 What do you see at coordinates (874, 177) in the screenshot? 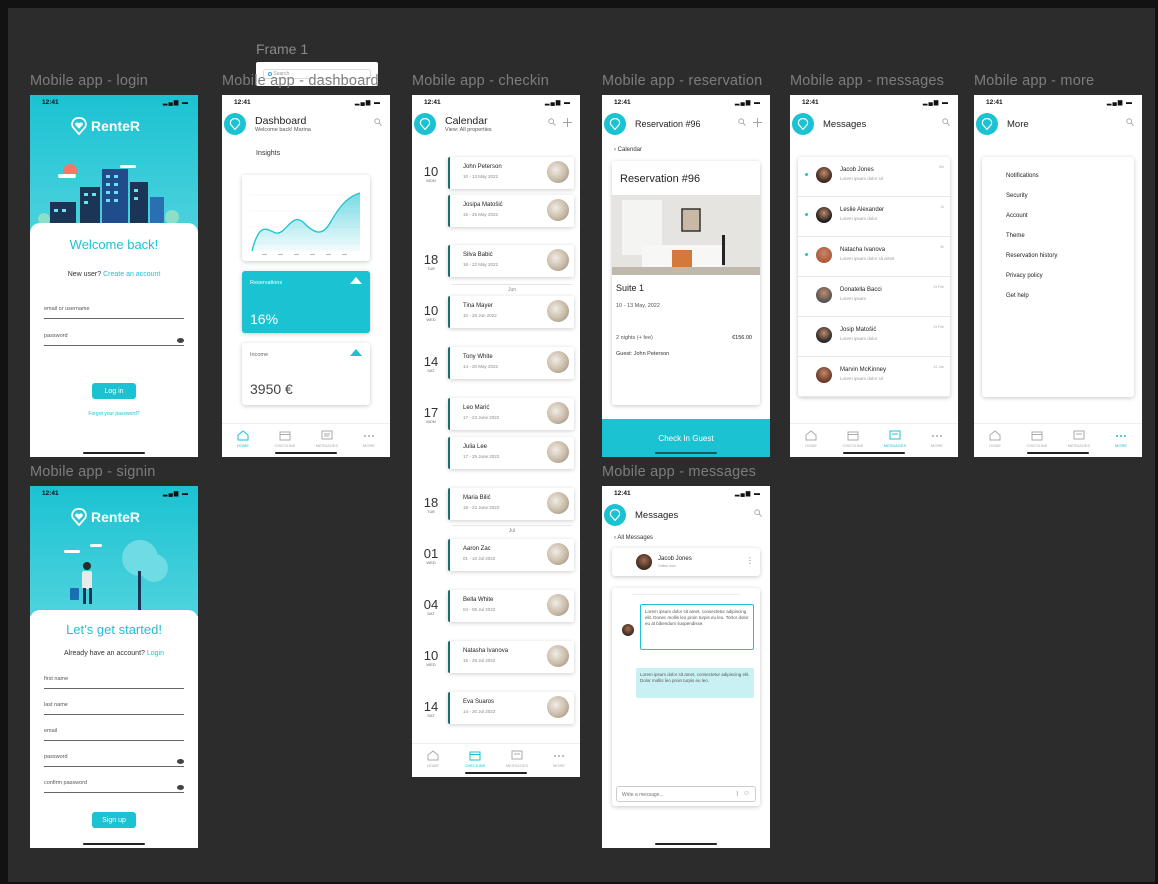
I see `message-item: Jacob Jones Lorem ipsum dolor sit 5m` at bounding box center [874, 177].